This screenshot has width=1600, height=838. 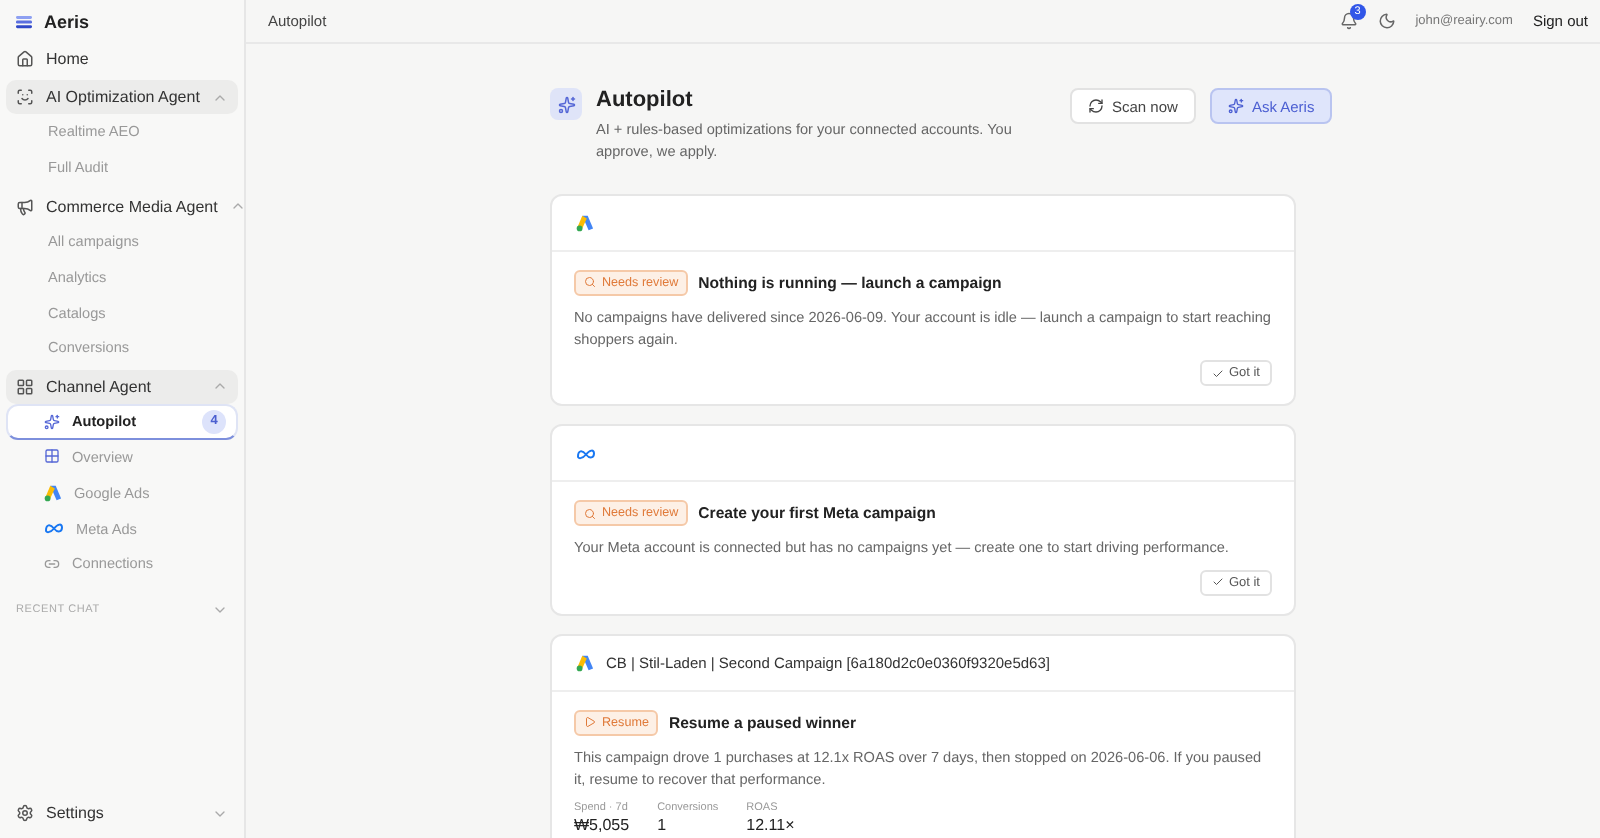 I want to click on brand-name: Aeris, so click(x=67, y=22).